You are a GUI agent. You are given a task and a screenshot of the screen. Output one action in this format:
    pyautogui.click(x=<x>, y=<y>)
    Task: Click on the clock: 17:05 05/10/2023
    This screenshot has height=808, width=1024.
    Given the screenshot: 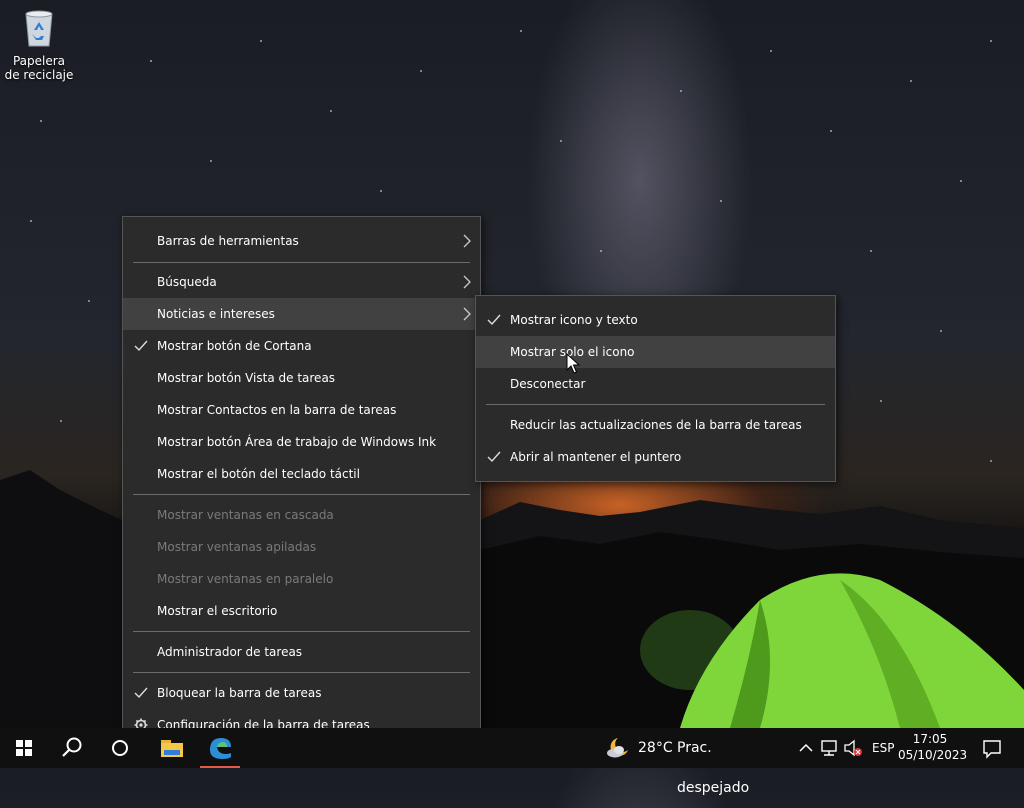 What is the action you would take?
    pyautogui.click(x=933, y=745)
    